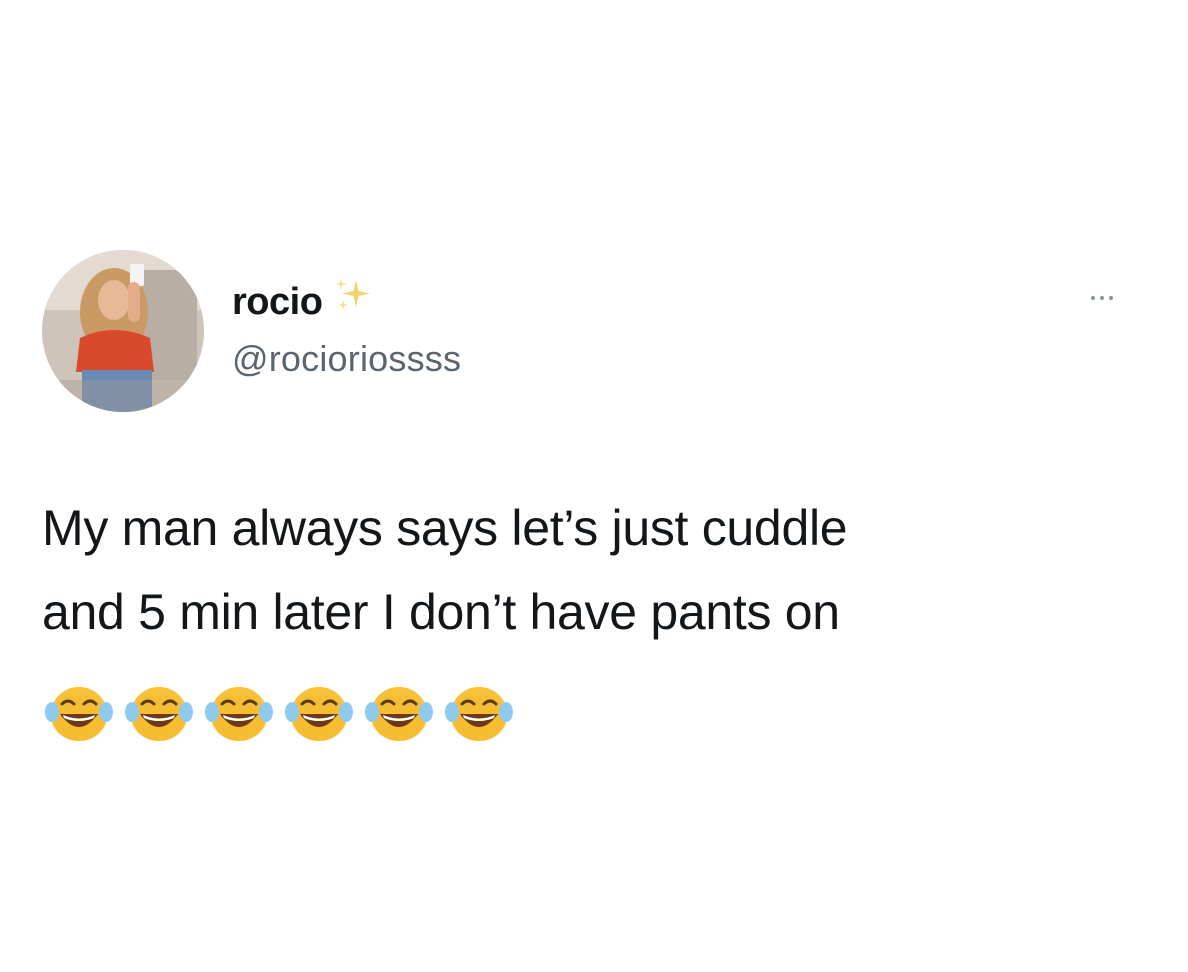 Image resolution: width=1188 pixels, height=972 pixels. I want to click on more-options-icon, so click(1102, 298).